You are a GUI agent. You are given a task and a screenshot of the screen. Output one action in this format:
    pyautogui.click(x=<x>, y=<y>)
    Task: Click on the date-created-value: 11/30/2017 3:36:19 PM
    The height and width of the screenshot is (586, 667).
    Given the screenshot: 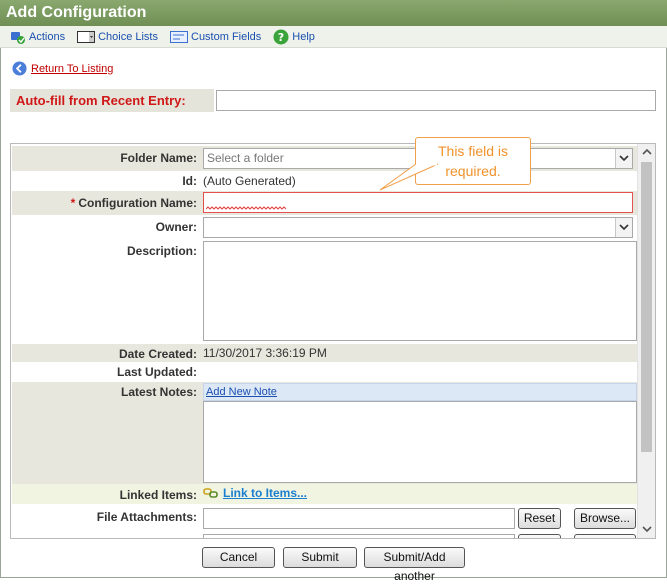 What is the action you would take?
    pyautogui.click(x=265, y=353)
    